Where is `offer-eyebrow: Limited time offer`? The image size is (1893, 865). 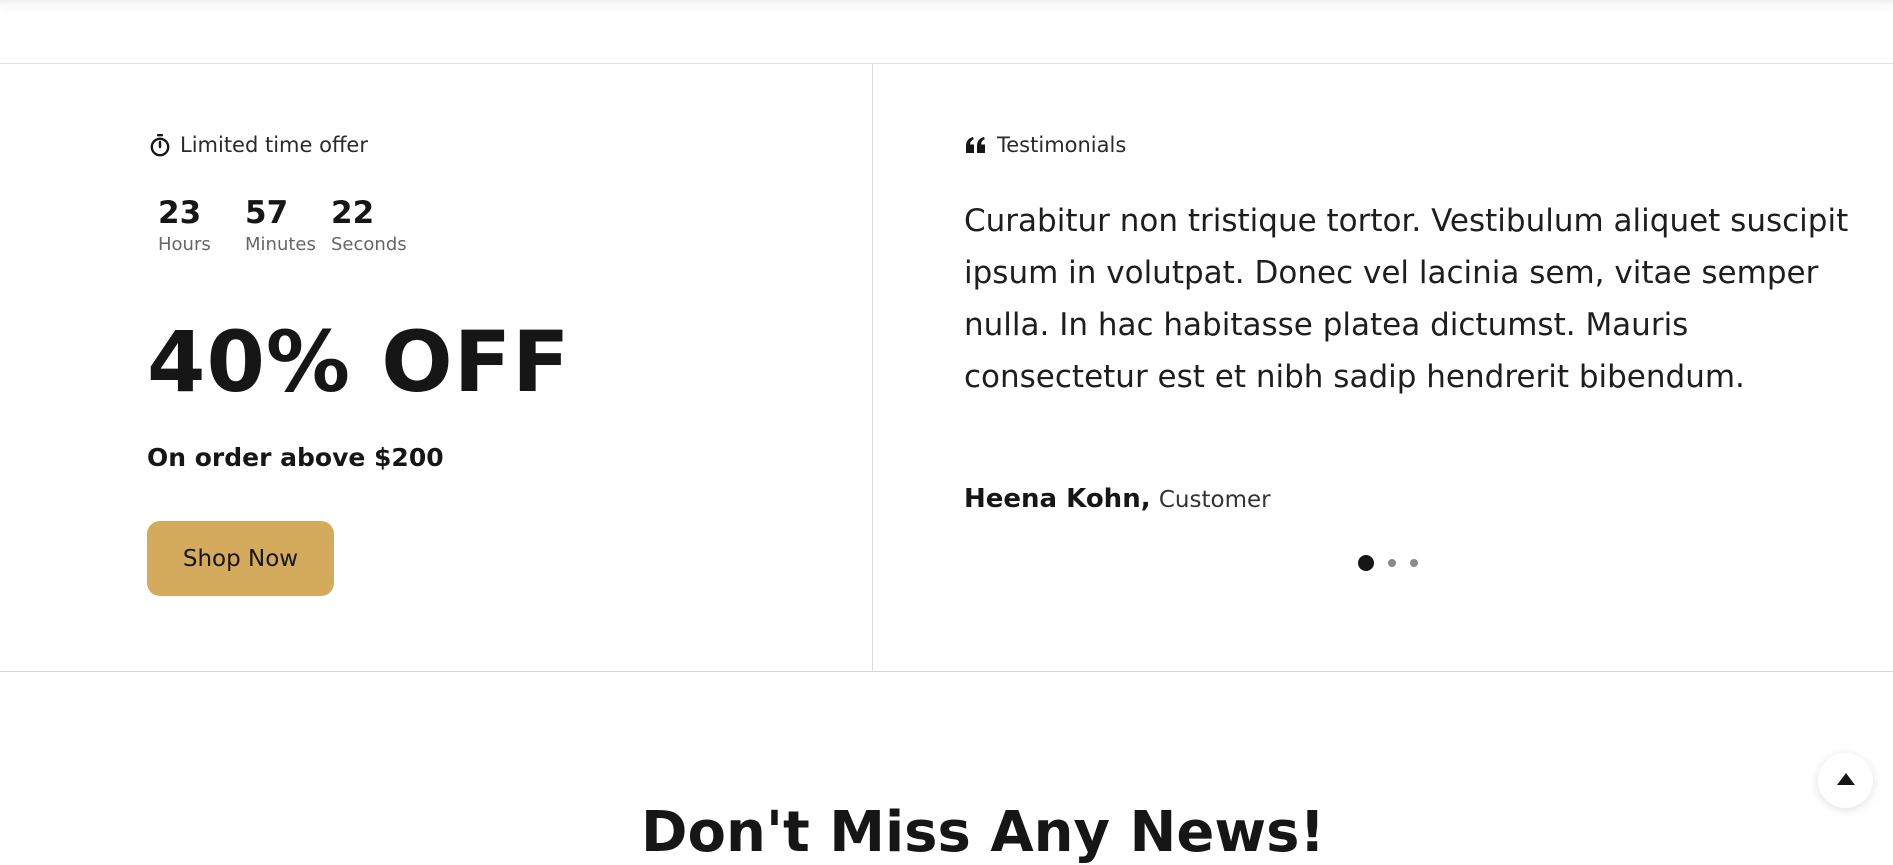
offer-eyebrow: Limited time offer is located at coordinates (258, 145).